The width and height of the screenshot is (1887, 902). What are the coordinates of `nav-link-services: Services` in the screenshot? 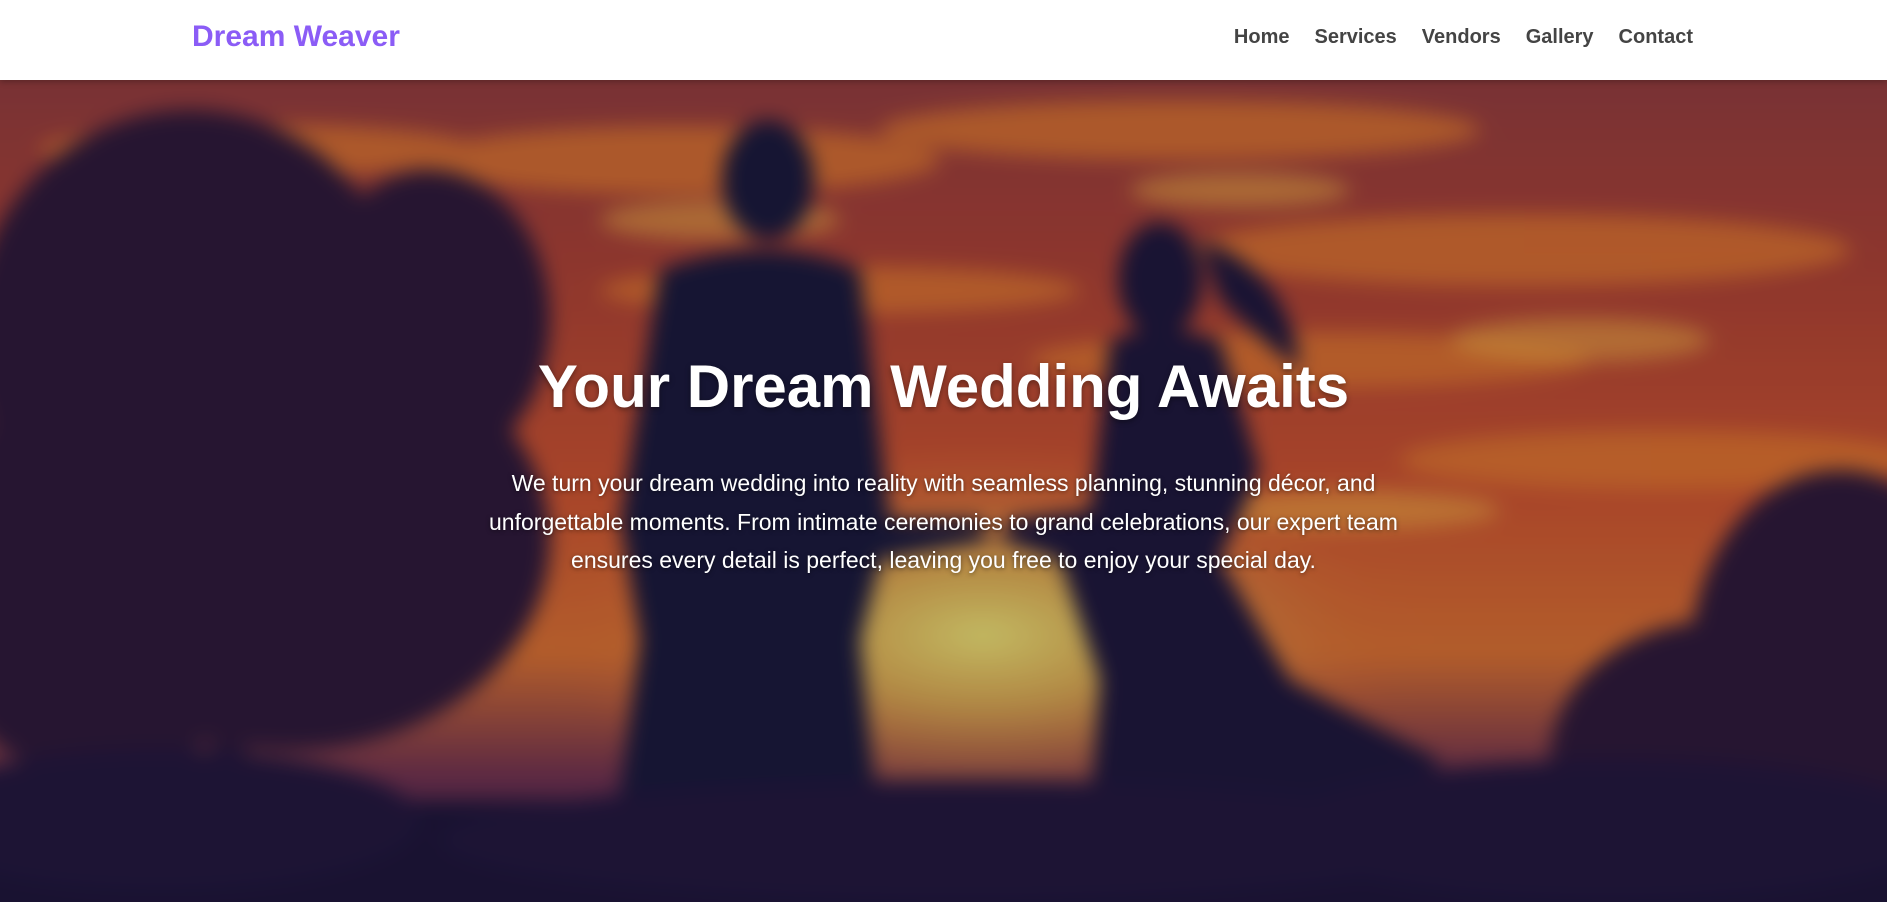 It's located at (1356, 37).